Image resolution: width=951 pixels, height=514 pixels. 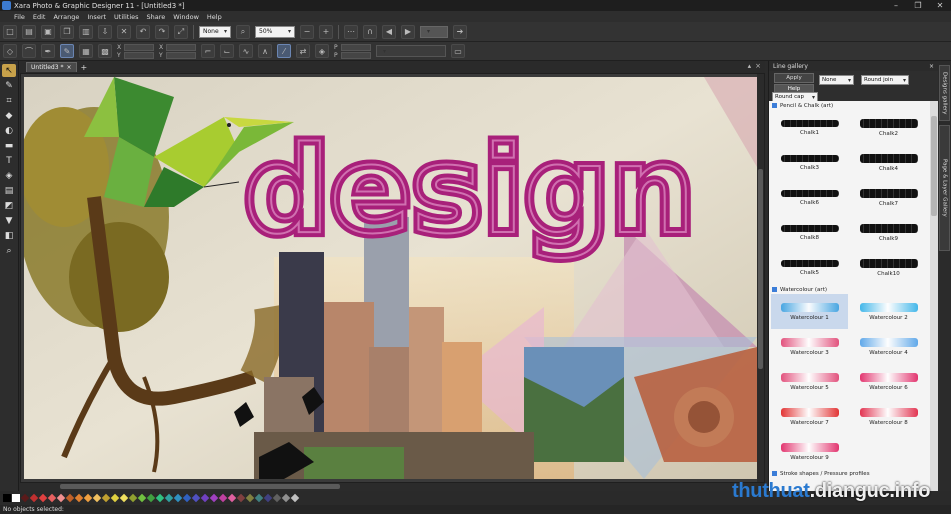 What do you see at coordinates (351, 31) in the screenshot?
I see `dots-icon: ⋯` at bounding box center [351, 31].